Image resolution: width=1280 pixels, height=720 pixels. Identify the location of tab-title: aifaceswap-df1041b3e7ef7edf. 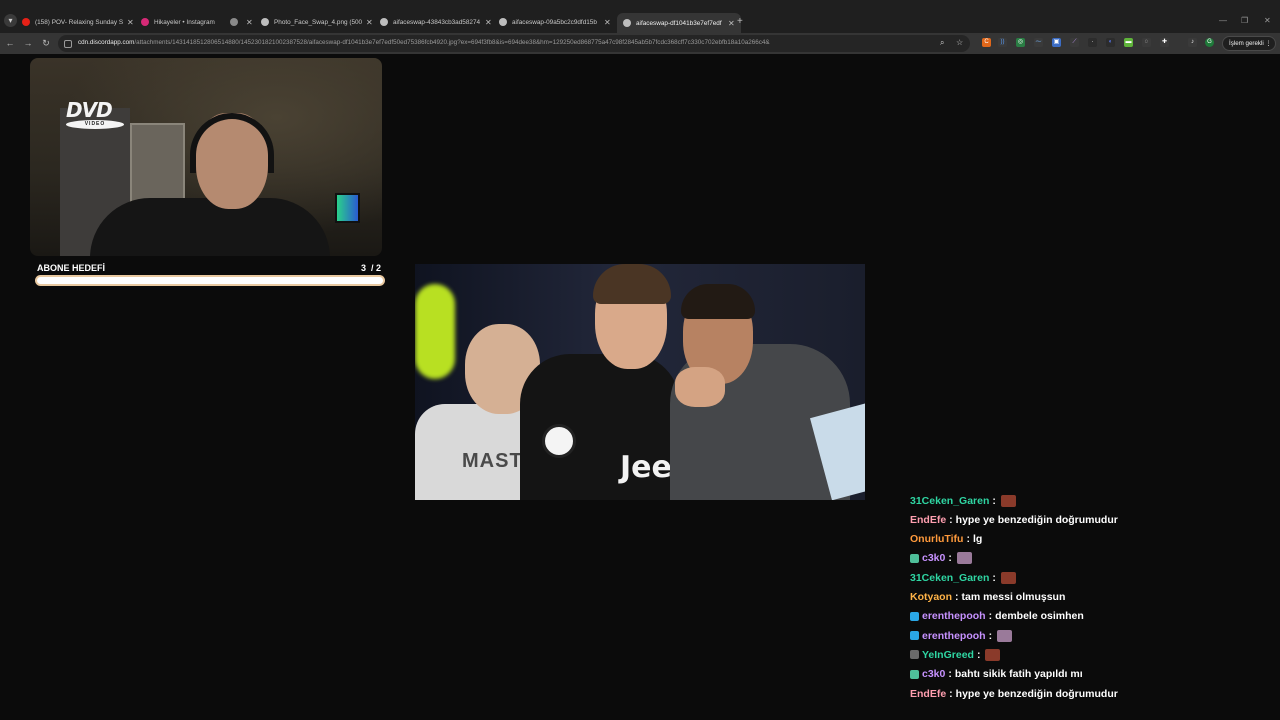
(679, 23).